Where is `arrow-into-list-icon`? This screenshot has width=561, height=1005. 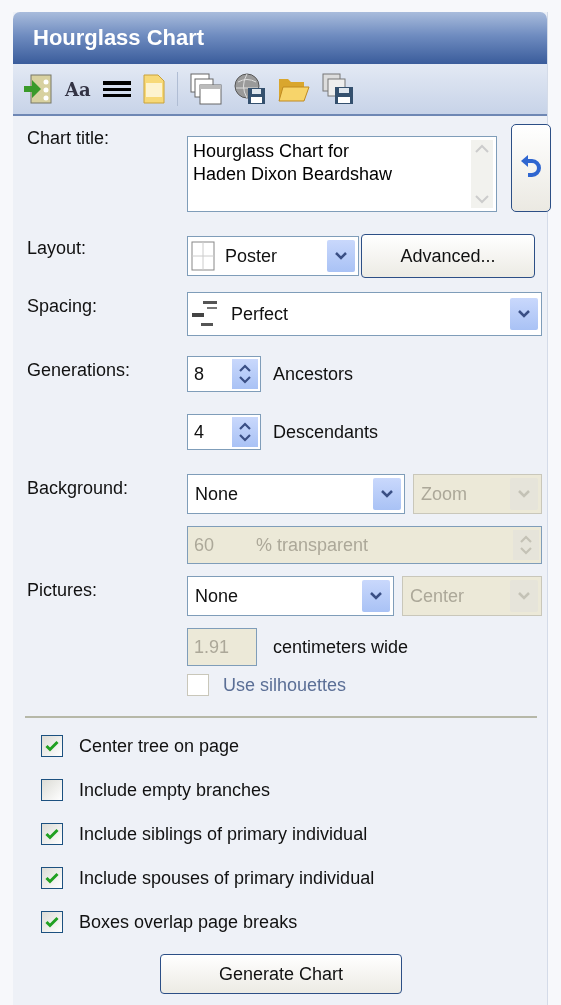 arrow-into-list-icon is located at coordinates (38, 89).